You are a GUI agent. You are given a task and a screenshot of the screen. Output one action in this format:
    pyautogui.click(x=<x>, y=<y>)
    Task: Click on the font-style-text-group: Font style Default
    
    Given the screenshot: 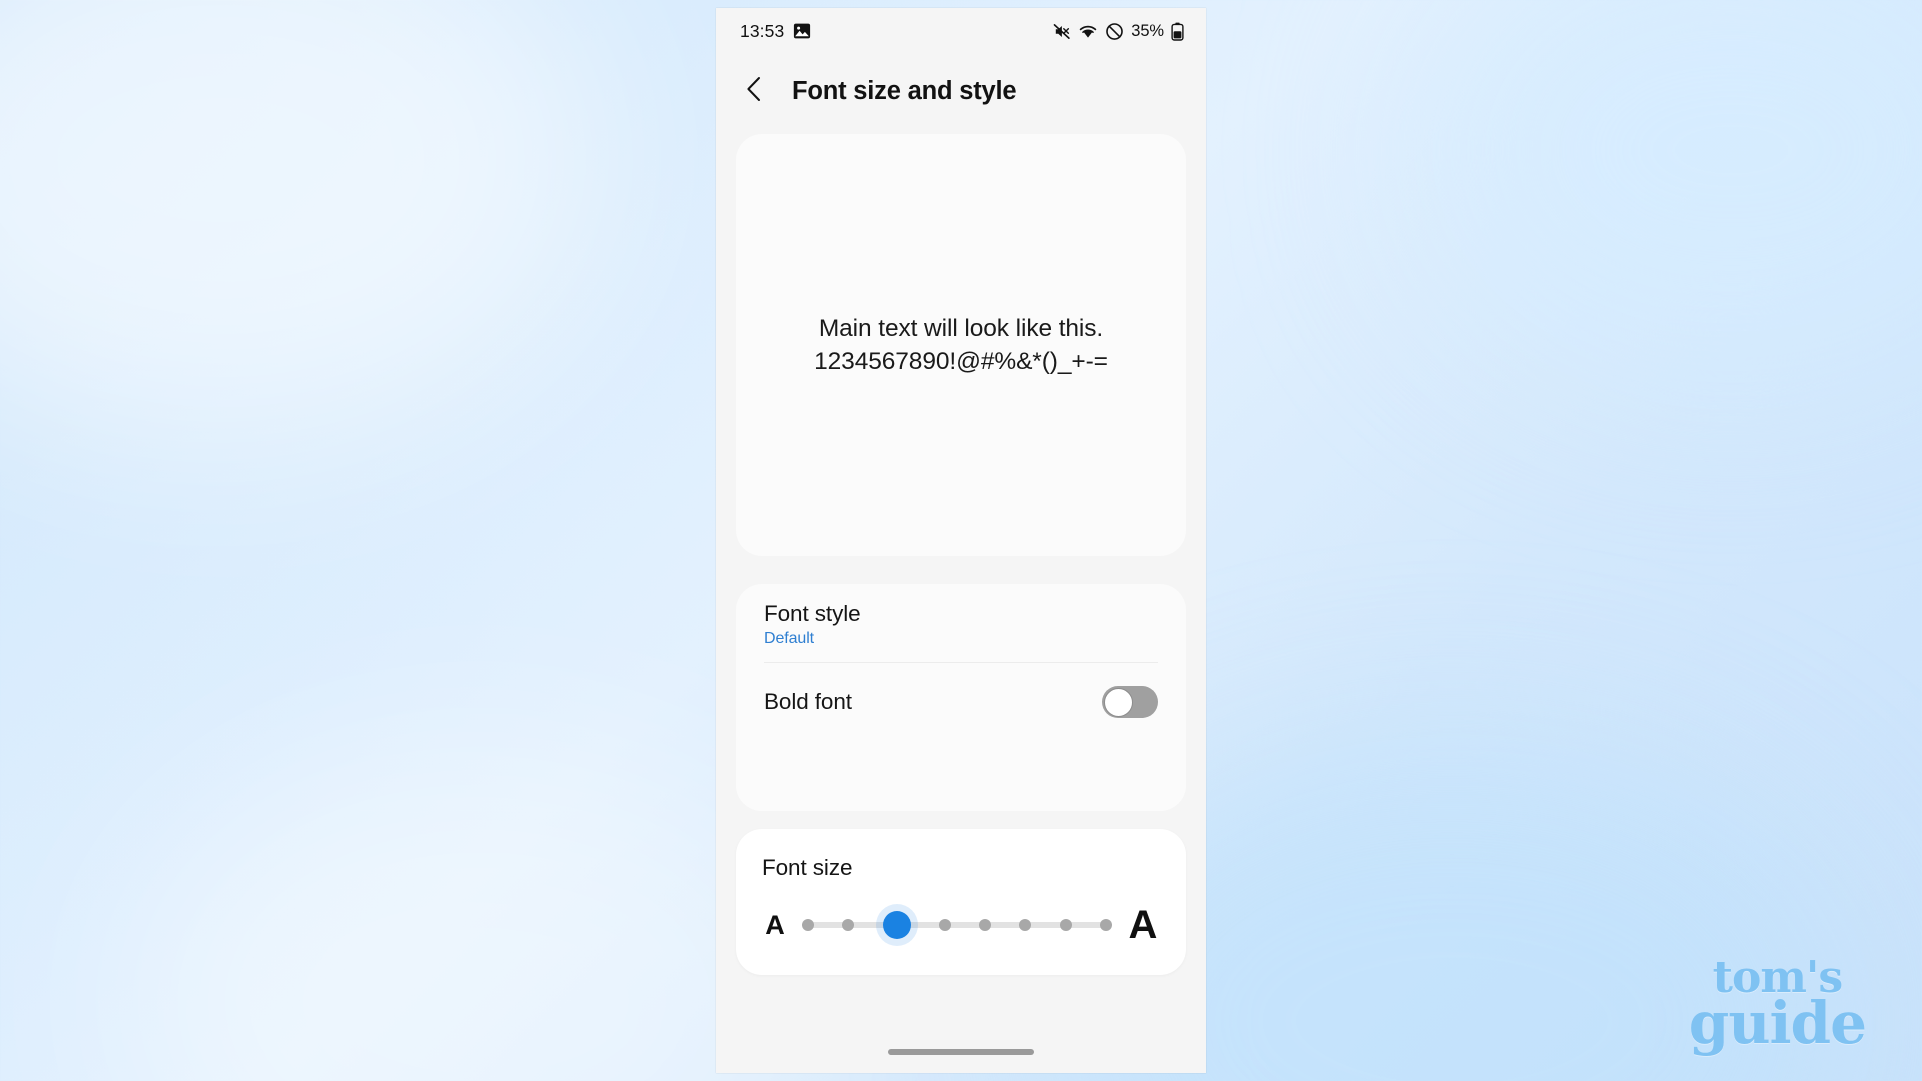 What is the action you would take?
    pyautogui.click(x=812, y=624)
    